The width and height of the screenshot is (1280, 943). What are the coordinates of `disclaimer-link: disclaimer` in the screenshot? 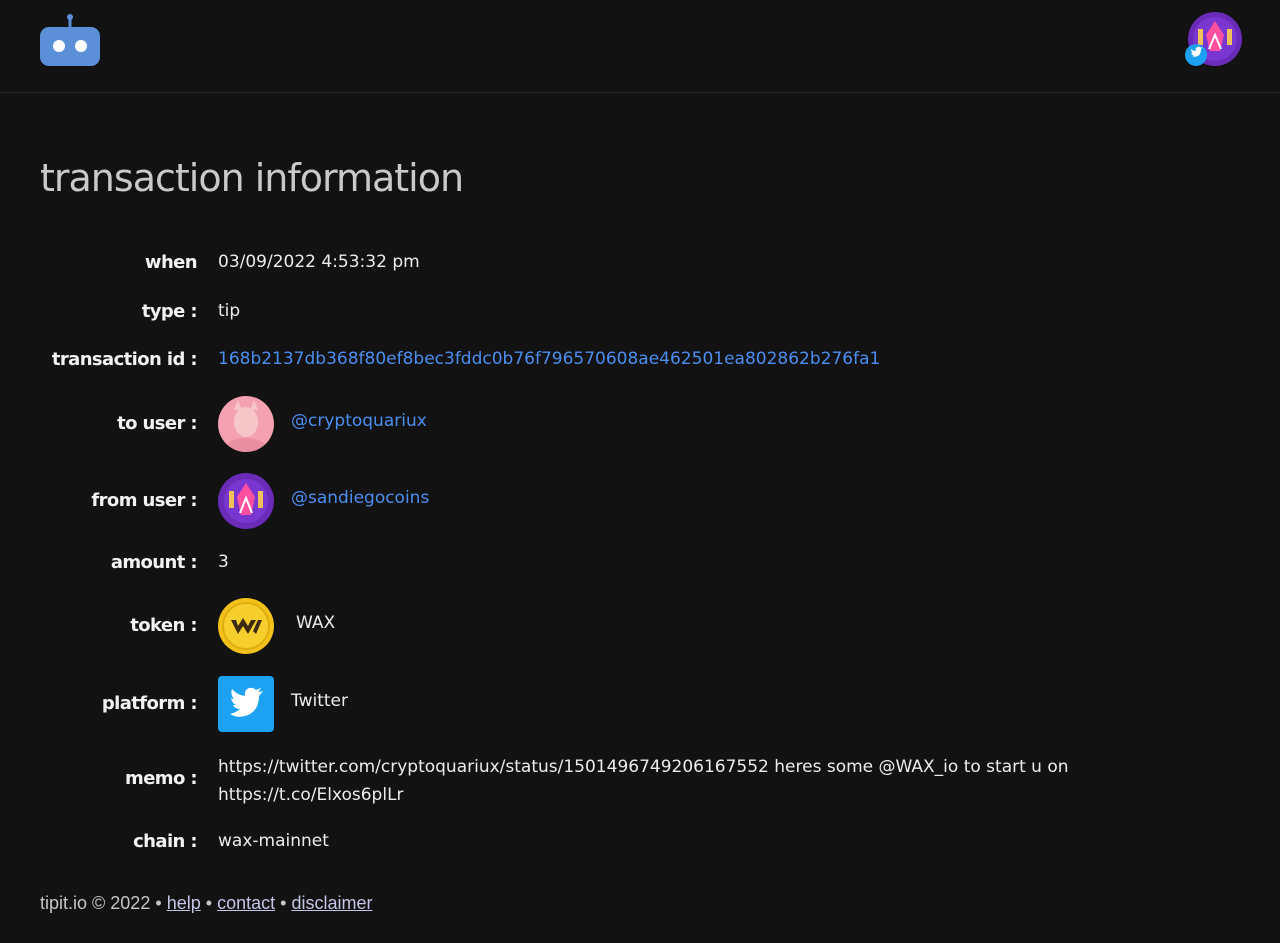 It's located at (331, 903).